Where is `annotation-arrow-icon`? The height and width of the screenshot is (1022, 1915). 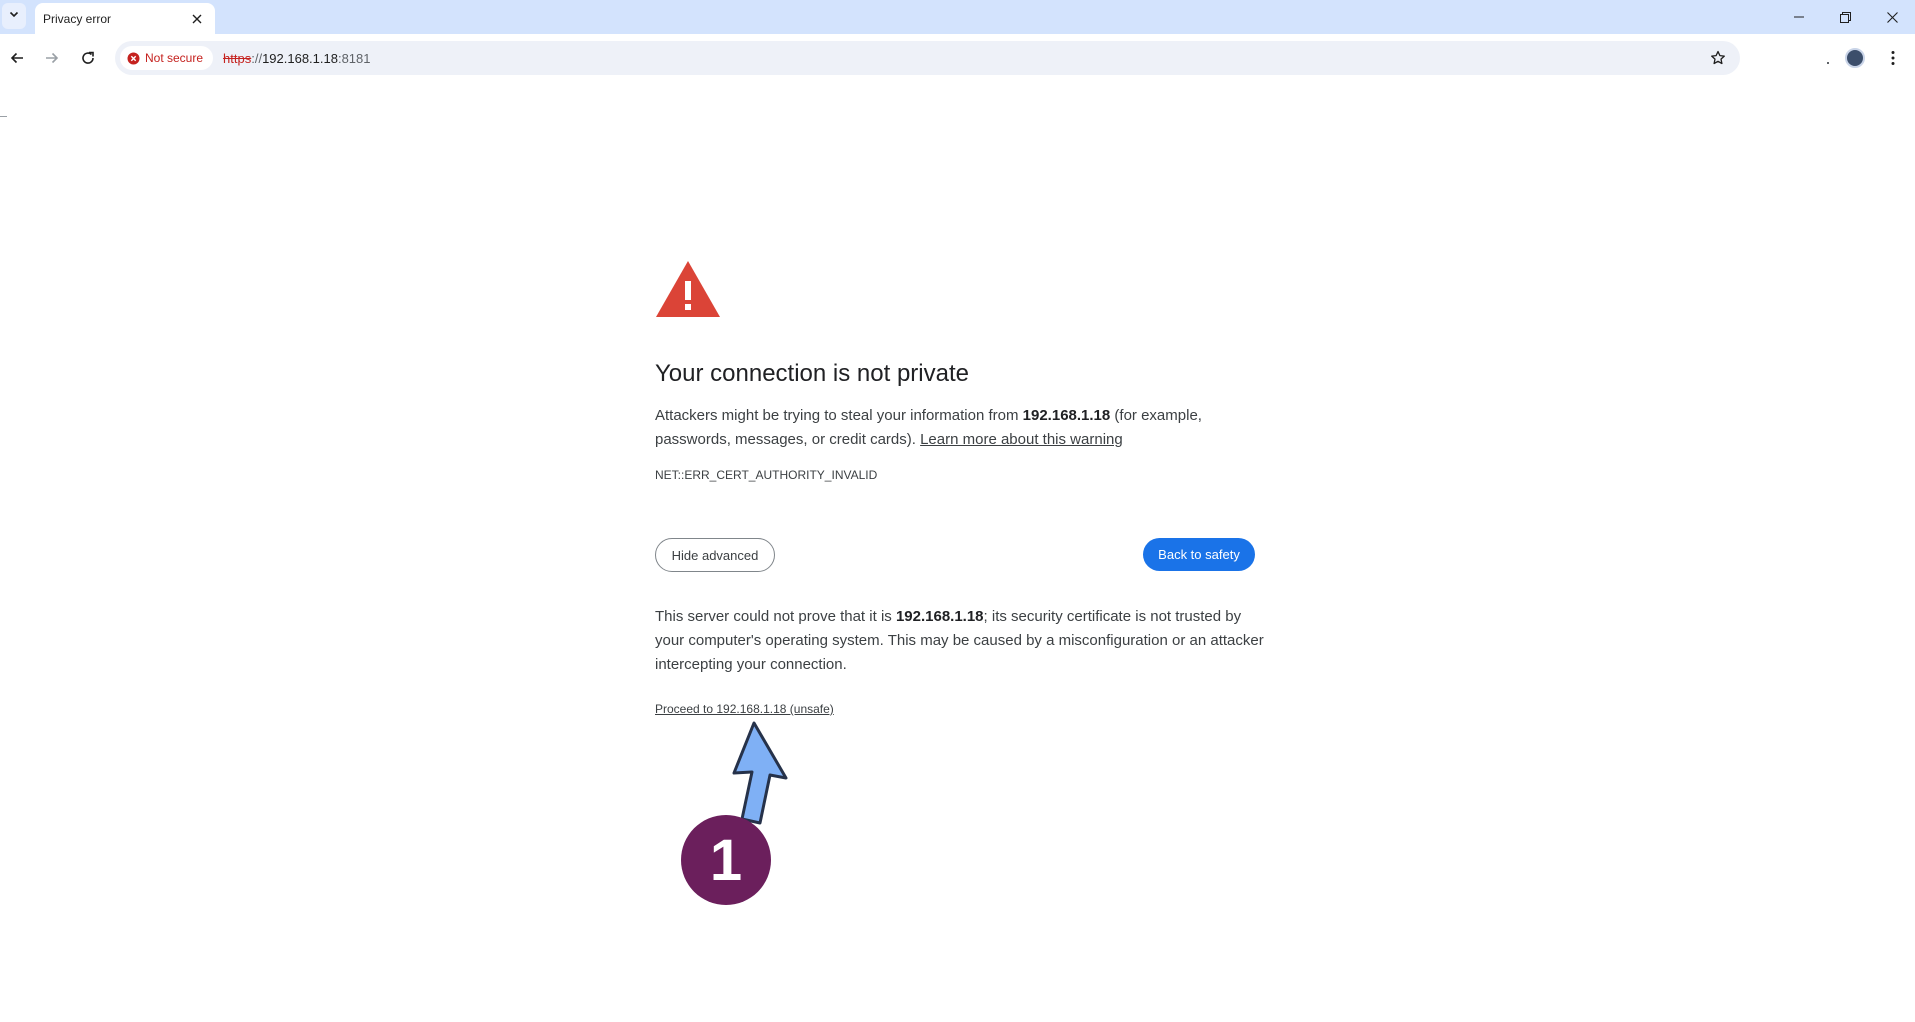 annotation-arrow-icon is located at coordinates (760, 773).